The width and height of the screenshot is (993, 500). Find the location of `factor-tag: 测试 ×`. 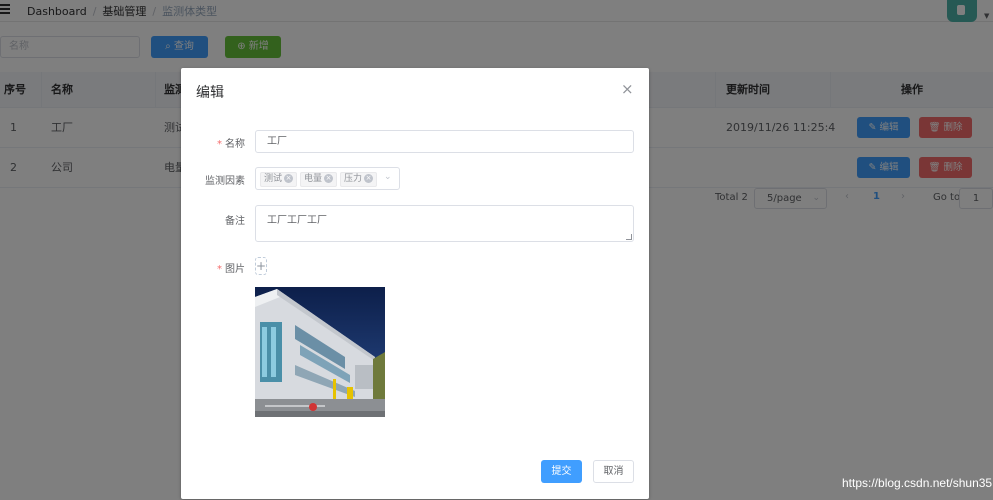

factor-tag: 测试 × is located at coordinates (279, 179).